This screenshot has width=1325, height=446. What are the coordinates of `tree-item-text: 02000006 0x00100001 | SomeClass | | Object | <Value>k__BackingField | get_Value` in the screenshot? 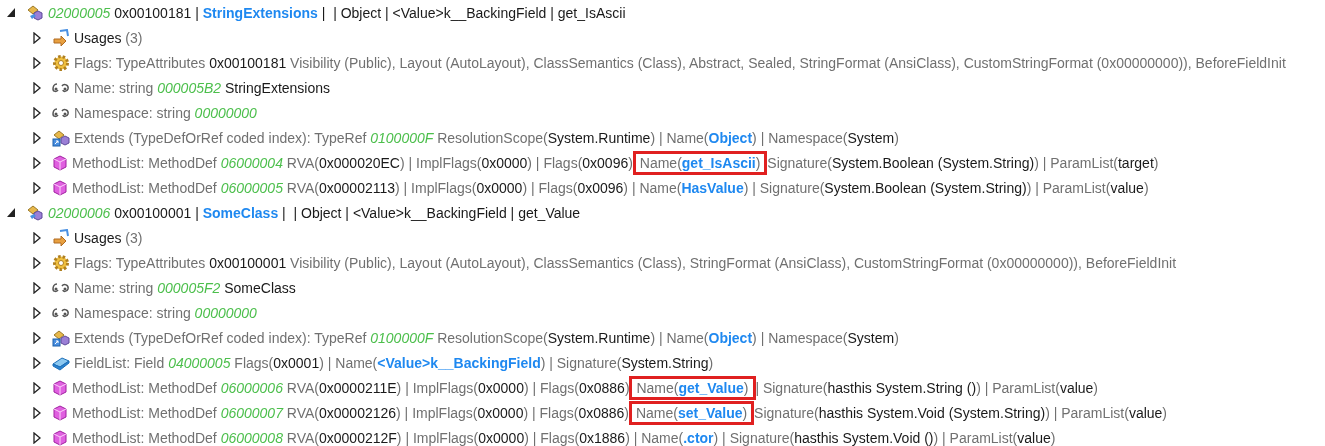 It's located at (314, 212).